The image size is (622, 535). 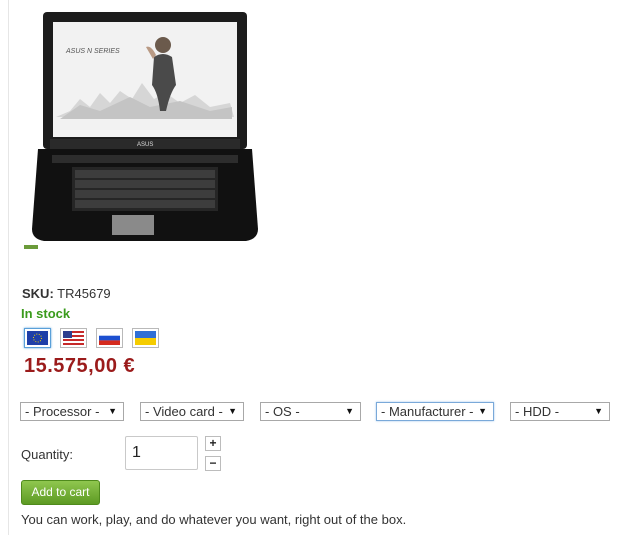 I want to click on quantity-decrease-button: −, so click(x=213, y=463).